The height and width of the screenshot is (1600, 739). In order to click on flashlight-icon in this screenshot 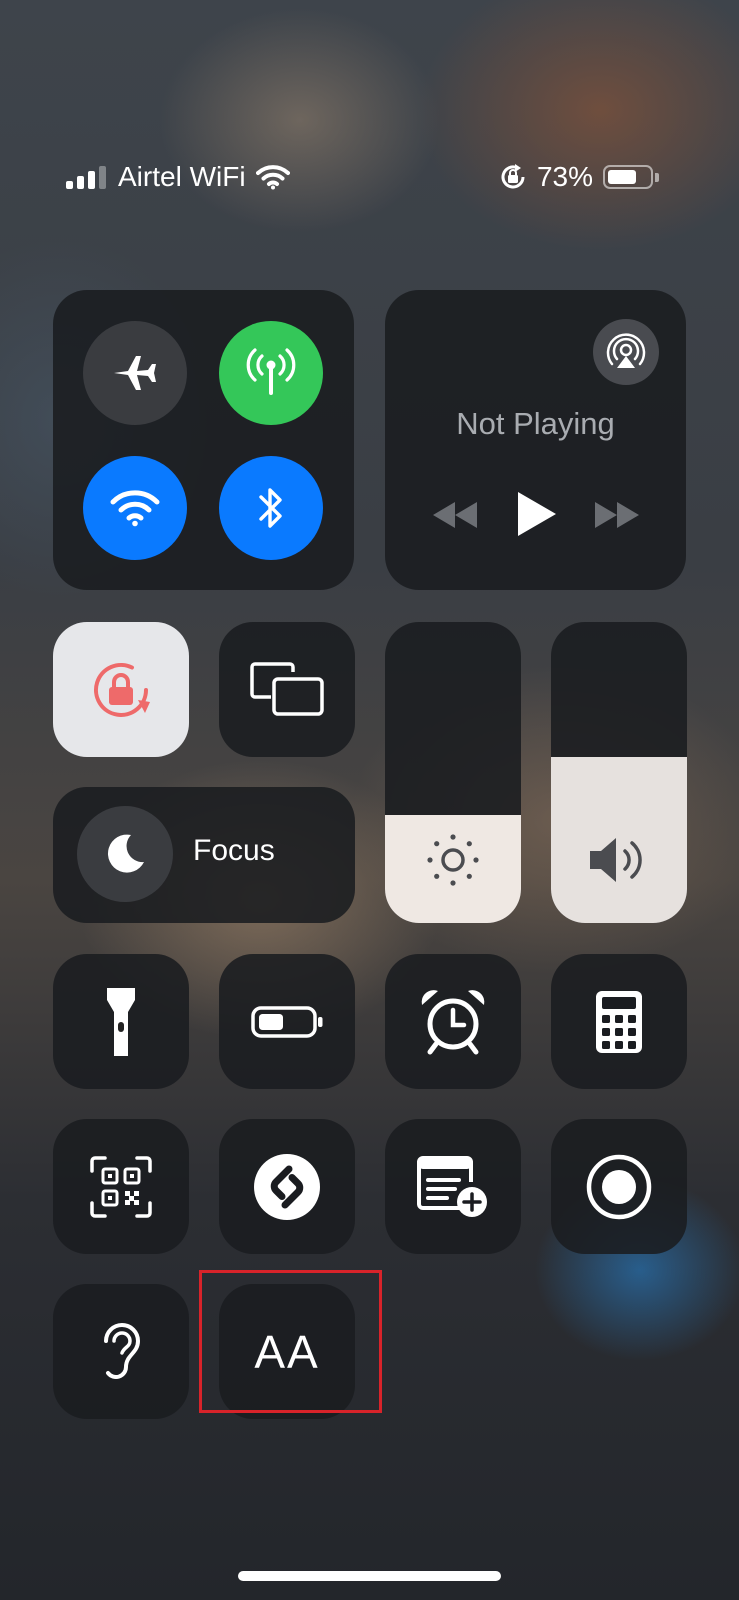, I will do `click(121, 1021)`.